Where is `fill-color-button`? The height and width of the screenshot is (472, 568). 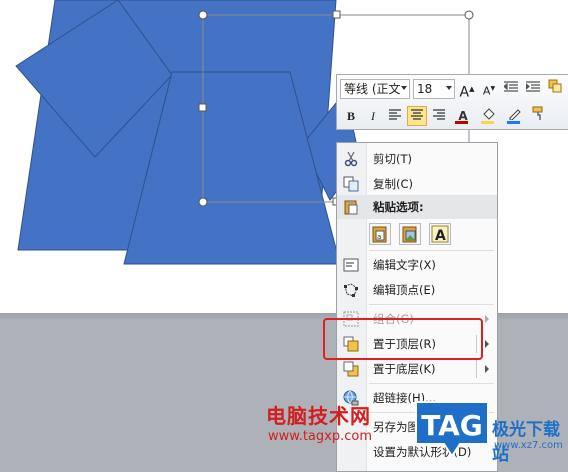 fill-color-button is located at coordinates (489, 116).